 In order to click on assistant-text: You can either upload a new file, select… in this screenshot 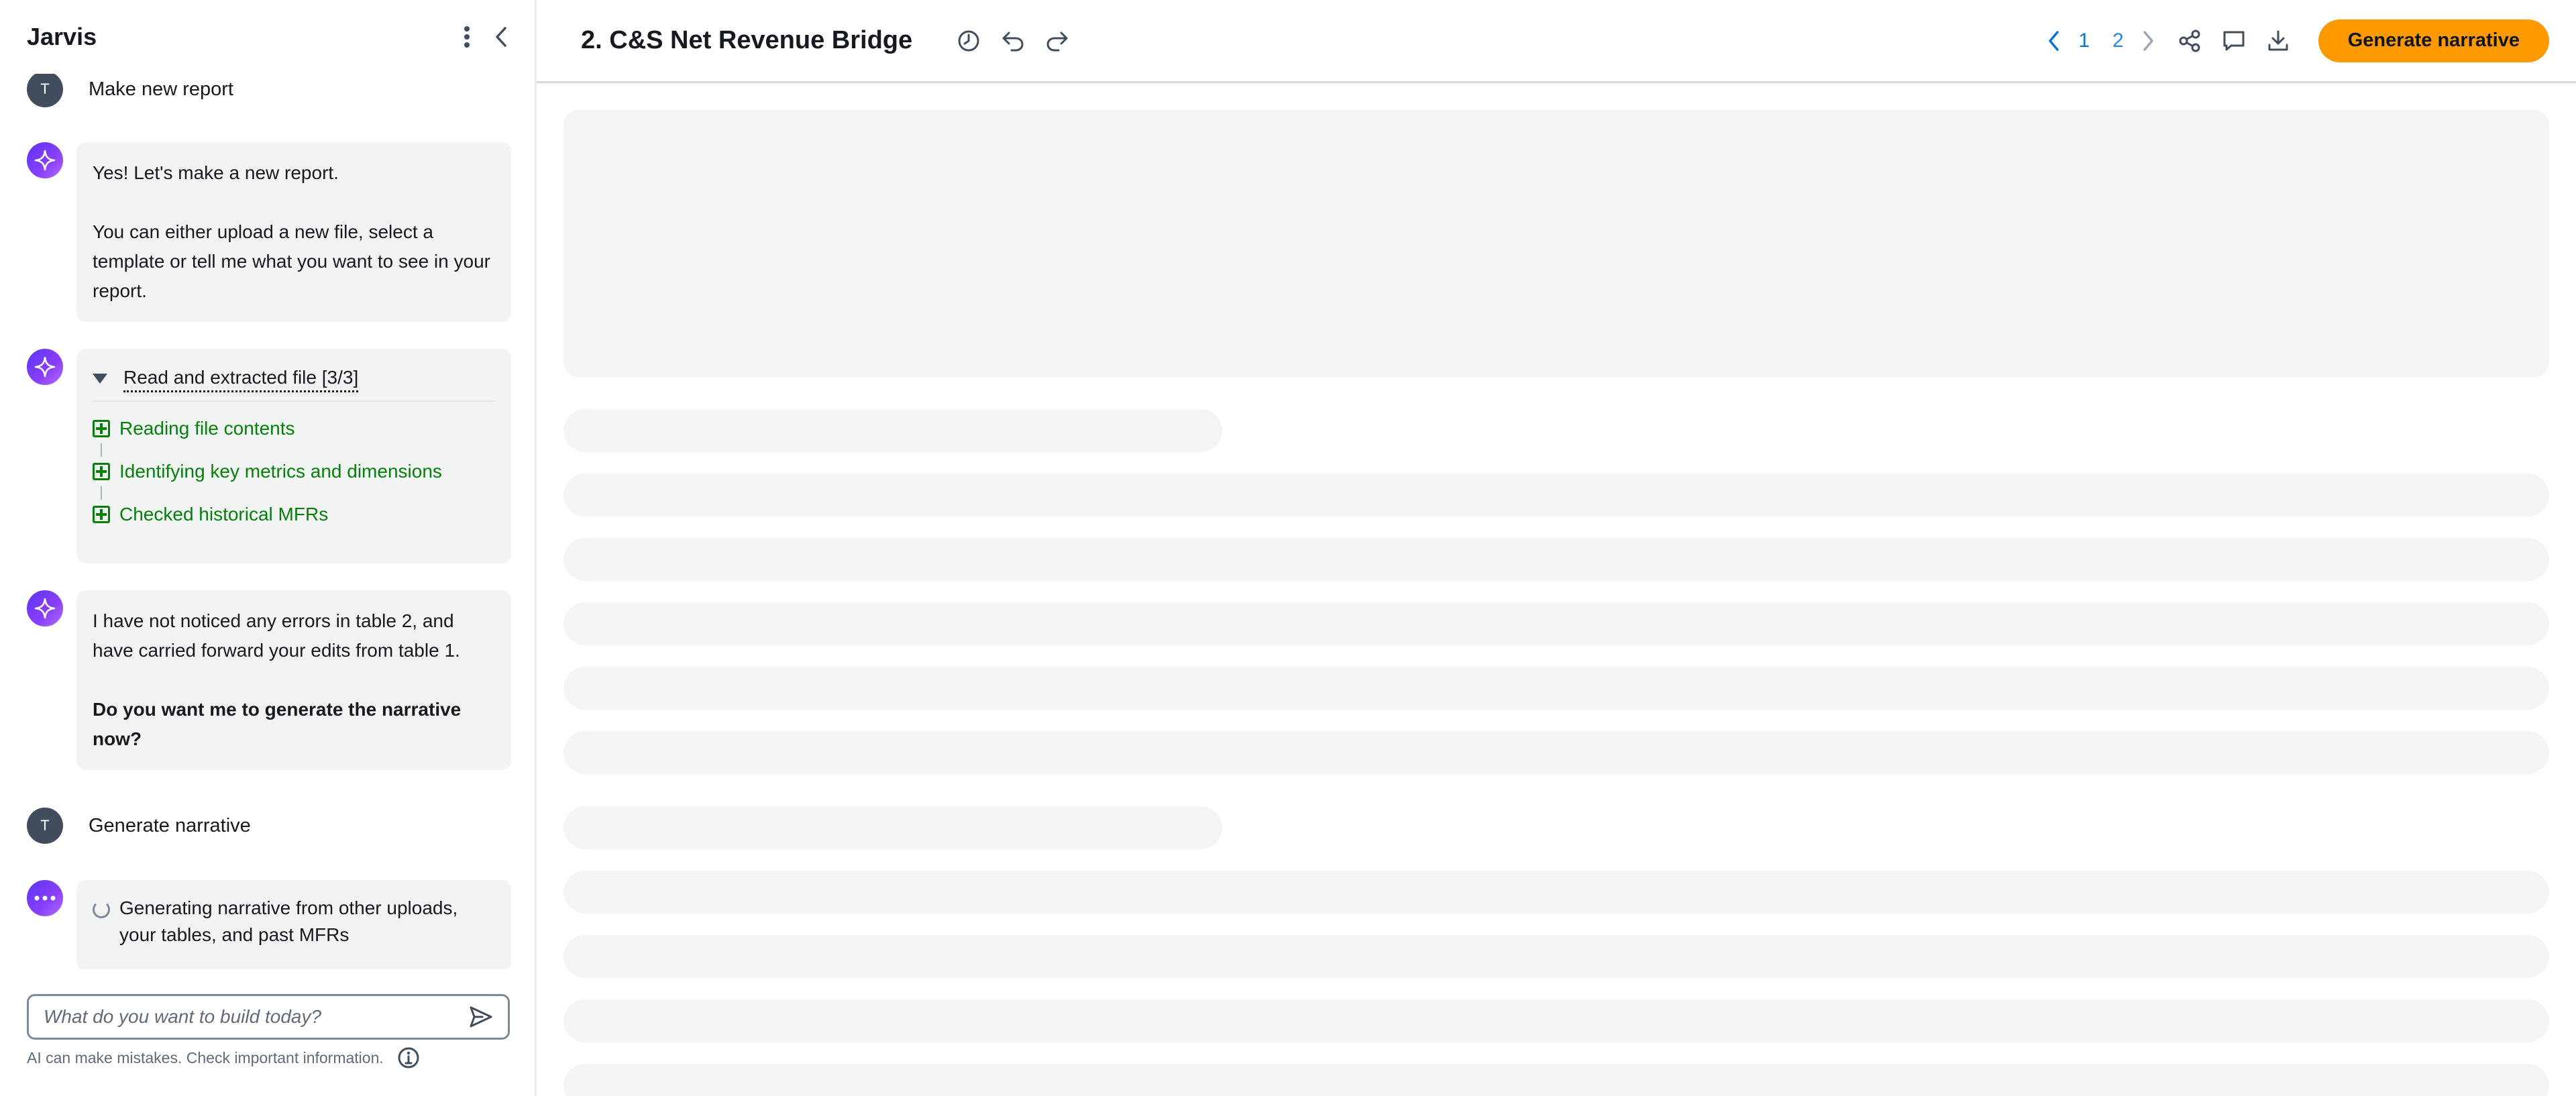, I will do `click(291, 261)`.